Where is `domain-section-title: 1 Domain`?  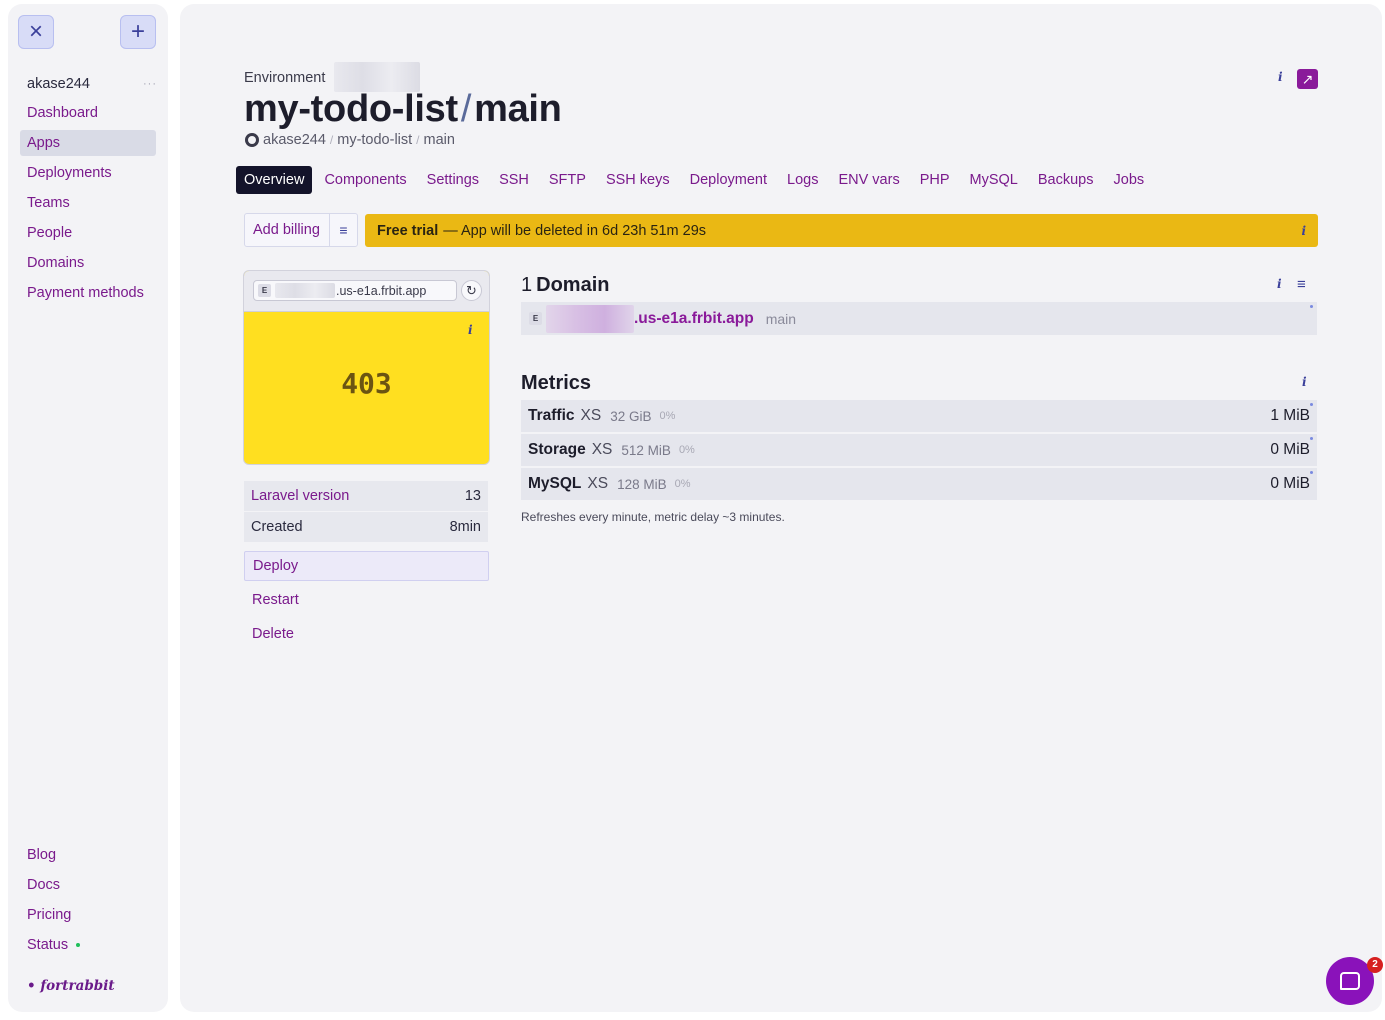 domain-section-title: 1 Domain is located at coordinates (565, 285).